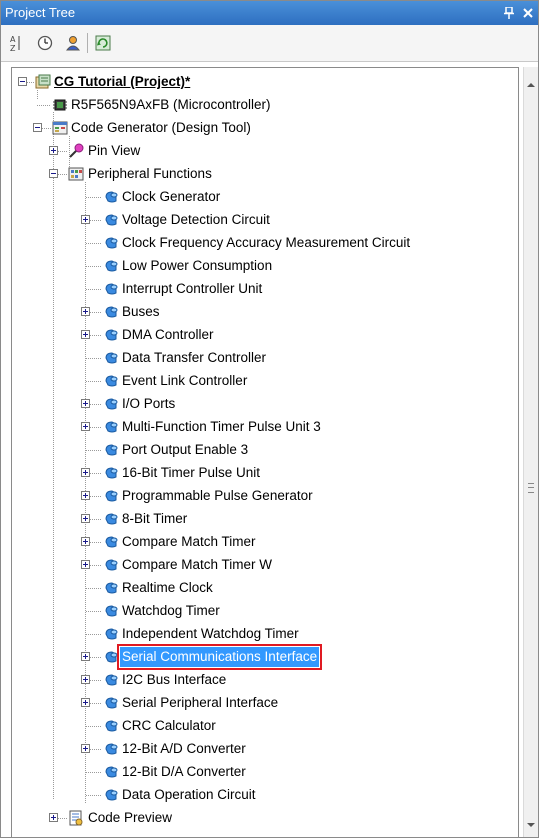 The width and height of the screenshot is (539, 838). I want to click on tree-node-peripheral: Independent Watchdog Timer, so click(262, 634).